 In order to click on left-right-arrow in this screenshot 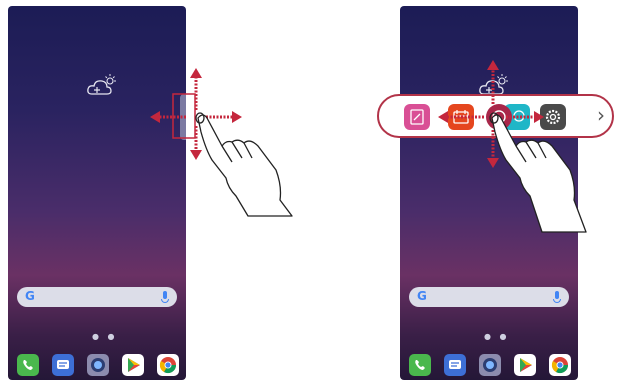, I will do `click(224, 117)`.